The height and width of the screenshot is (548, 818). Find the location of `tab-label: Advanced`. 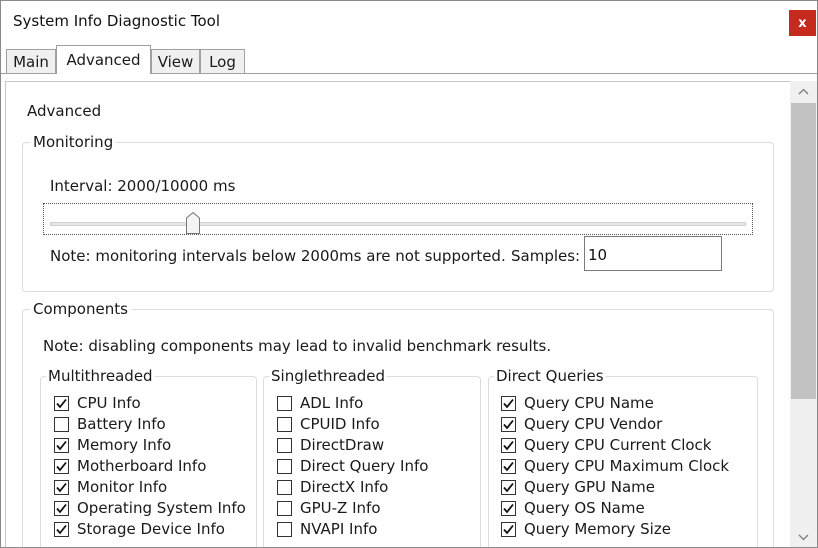

tab-label: Advanced is located at coordinates (103, 60).